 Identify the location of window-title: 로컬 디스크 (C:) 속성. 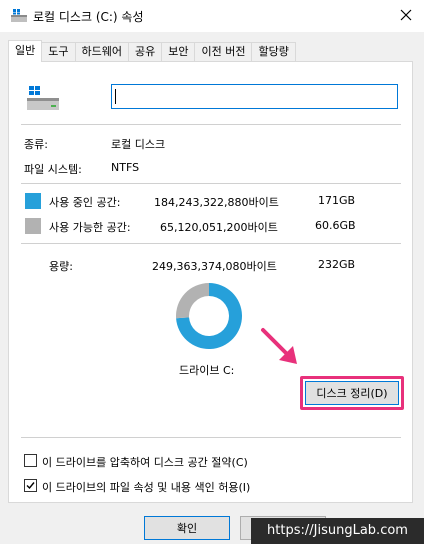
(88, 17).